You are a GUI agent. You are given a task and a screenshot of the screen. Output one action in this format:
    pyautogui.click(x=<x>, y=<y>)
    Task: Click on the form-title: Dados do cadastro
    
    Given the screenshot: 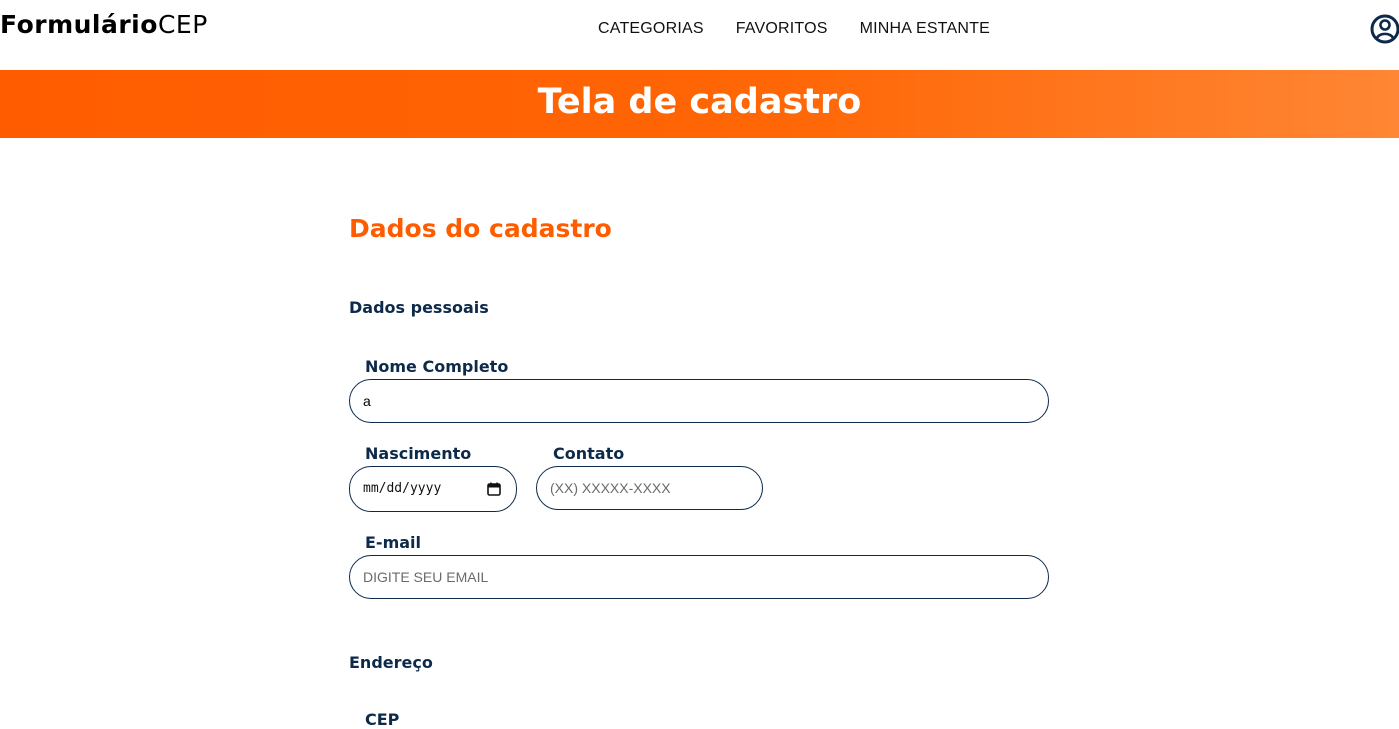 What is the action you would take?
    pyautogui.click(x=480, y=228)
    